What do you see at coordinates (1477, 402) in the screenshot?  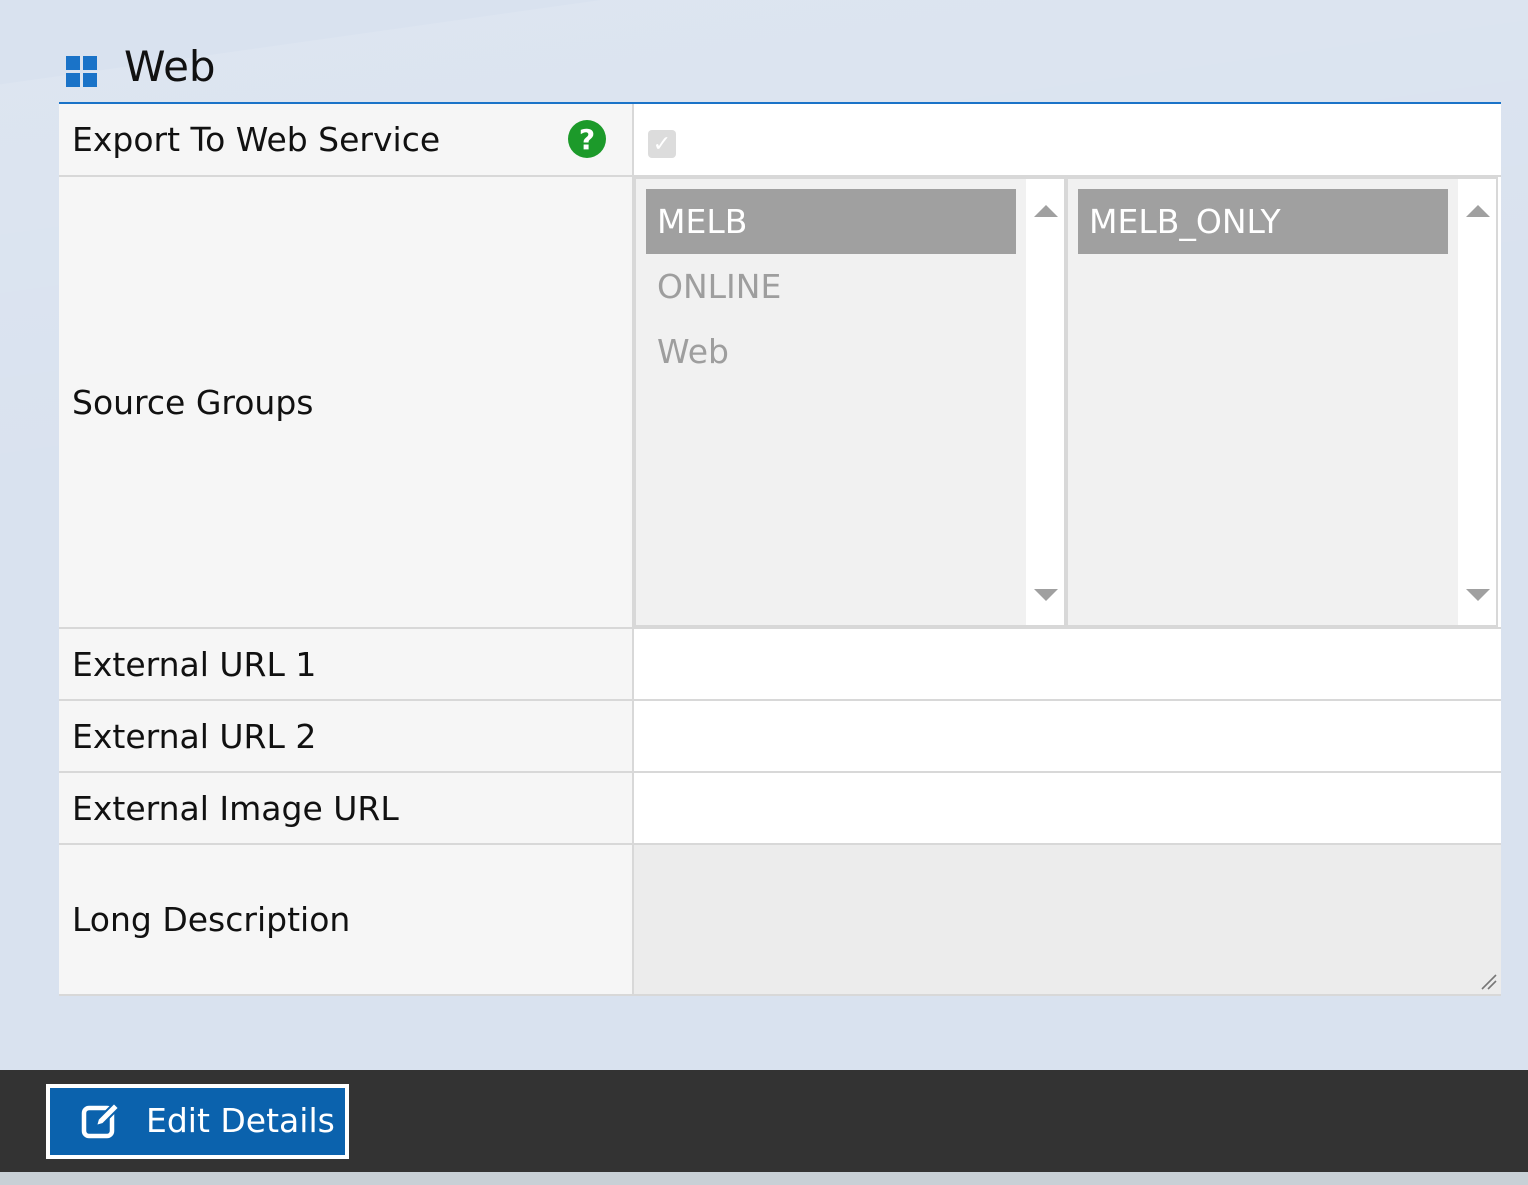 I see `assigned-list-scrollbar` at bounding box center [1477, 402].